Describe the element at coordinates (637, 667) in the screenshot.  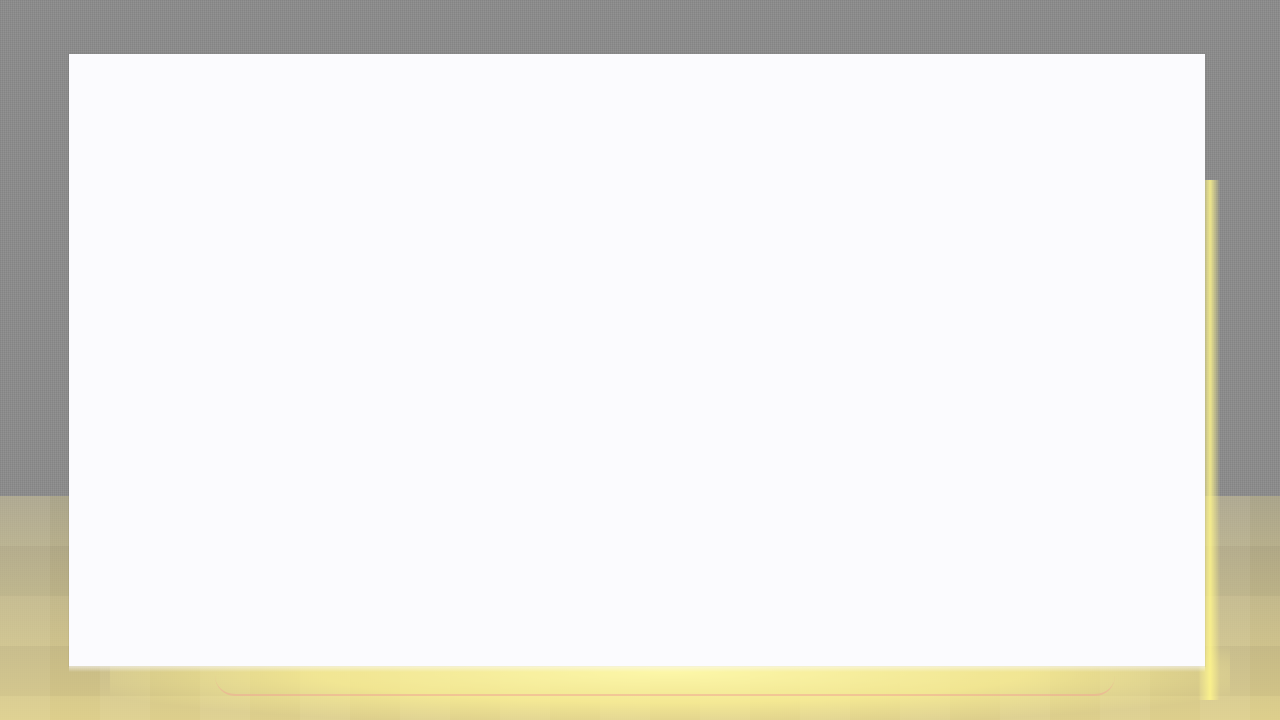
I see `panel-bottom-fold` at that location.